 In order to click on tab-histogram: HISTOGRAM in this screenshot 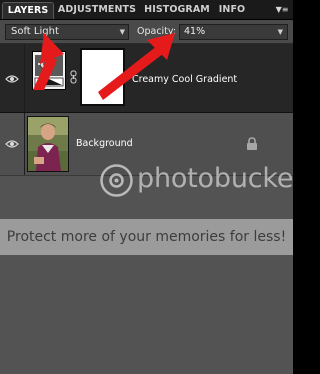, I will do `click(177, 10)`.